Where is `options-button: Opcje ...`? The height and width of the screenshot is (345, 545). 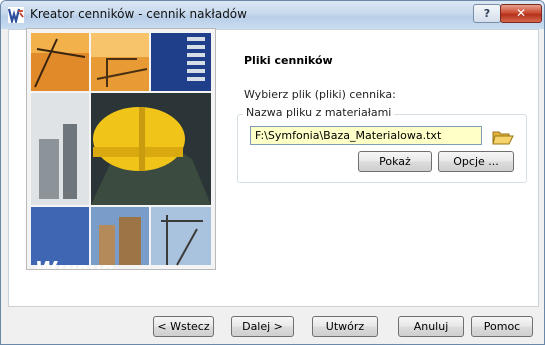
options-button: Opcje ... is located at coordinates (476, 161).